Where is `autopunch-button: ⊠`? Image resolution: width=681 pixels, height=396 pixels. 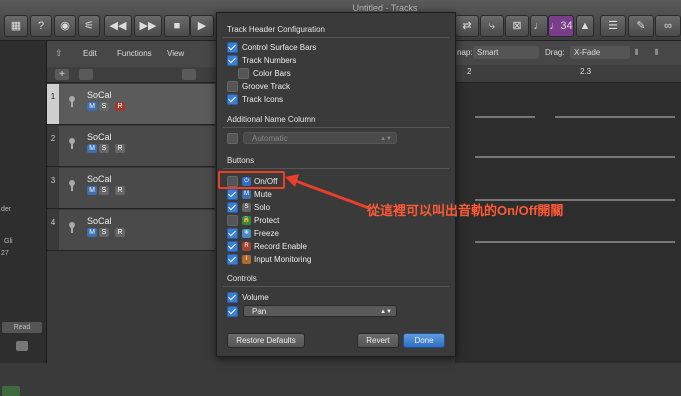 autopunch-button: ⊠ is located at coordinates (517, 26).